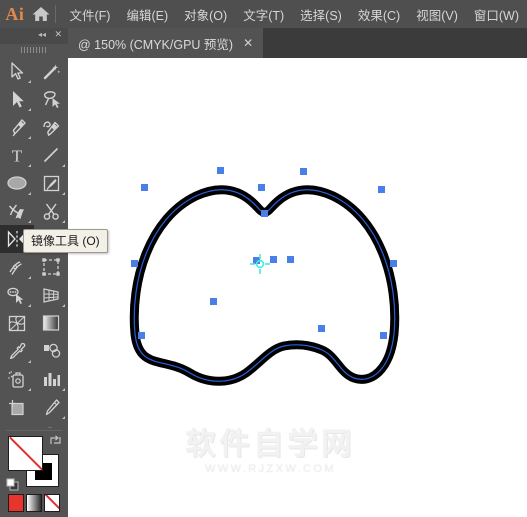 The width and height of the screenshot is (527, 517). What do you see at coordinates (34, 36) in the screenshot?
I see `tools-panel-header: ◂◂ ✕` at bounding box center [34, 36].